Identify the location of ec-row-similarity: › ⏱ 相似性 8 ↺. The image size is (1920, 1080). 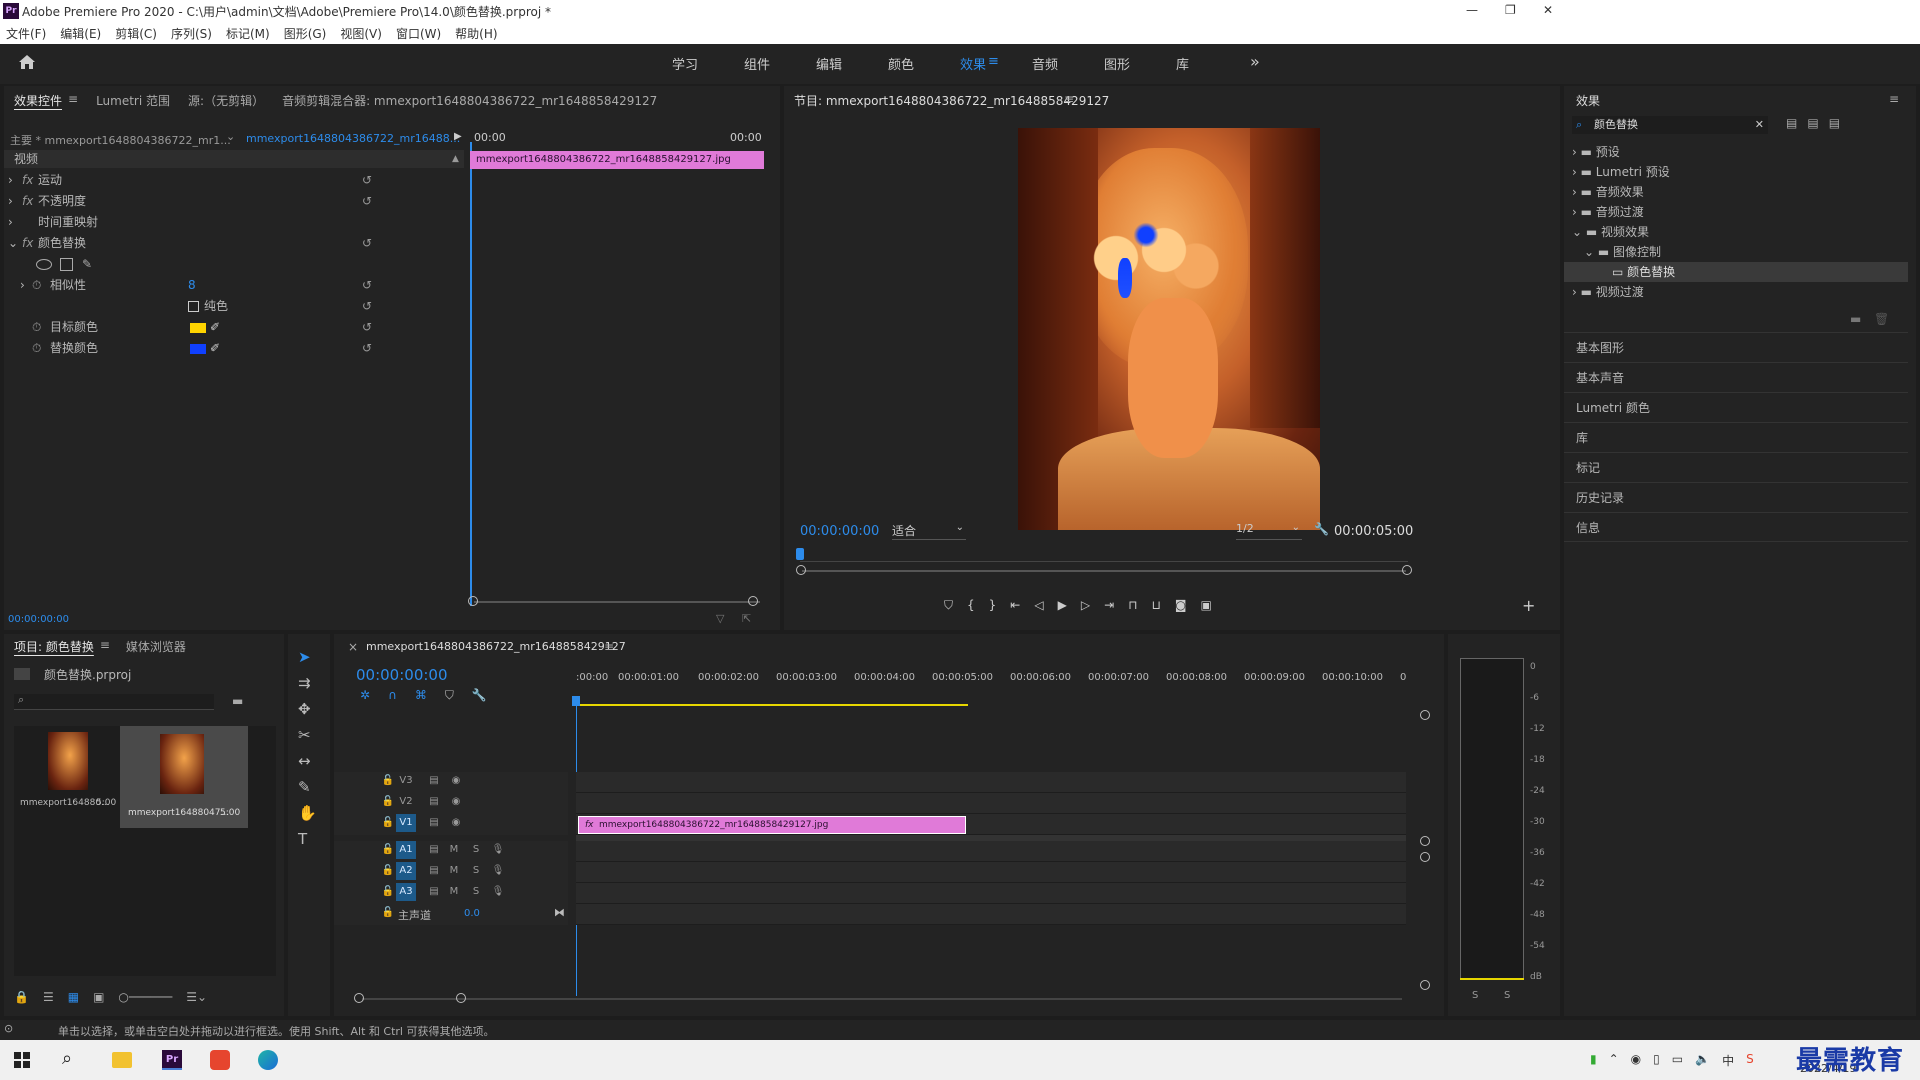
(234, 285).